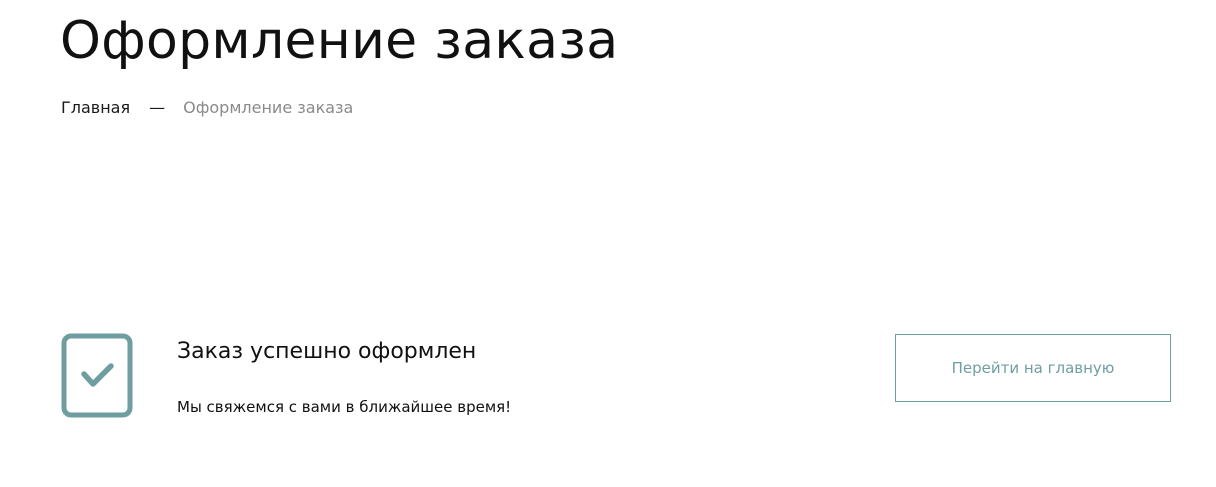  Describe the element at coordinates (1033, 368) in the screenshot. I see `go-home-button: Перейти на главную` at that location.